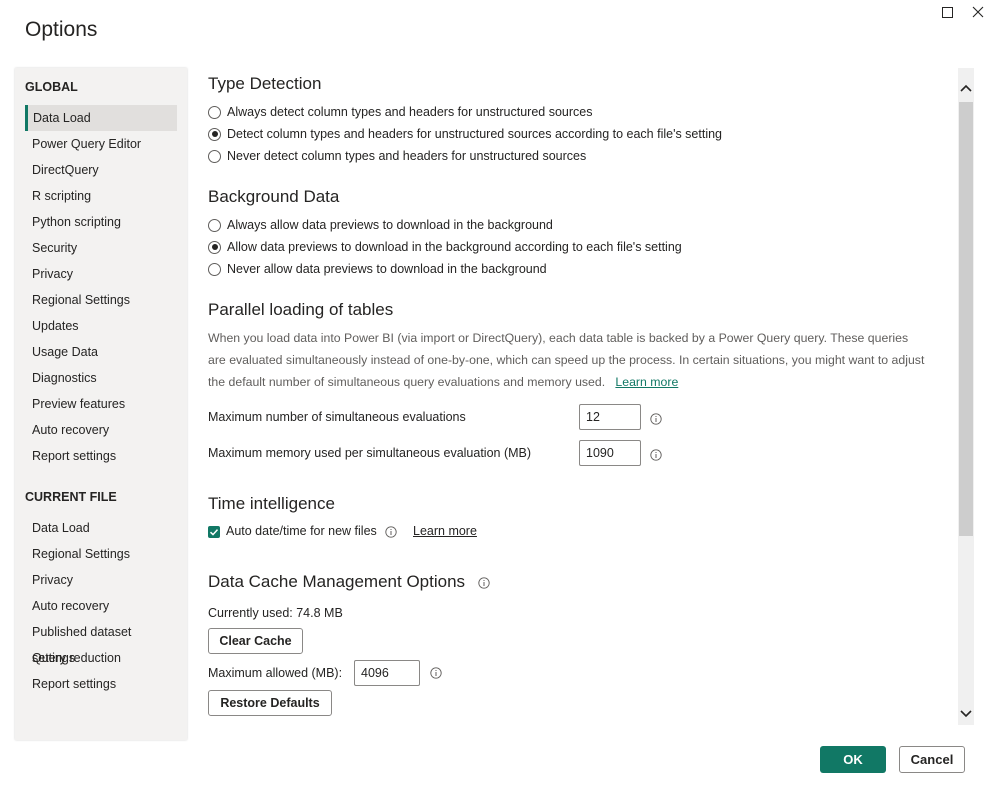 This screenshot has height=795, width=994. I want to click on auto-datetime-checkbox, so click(214, 532).